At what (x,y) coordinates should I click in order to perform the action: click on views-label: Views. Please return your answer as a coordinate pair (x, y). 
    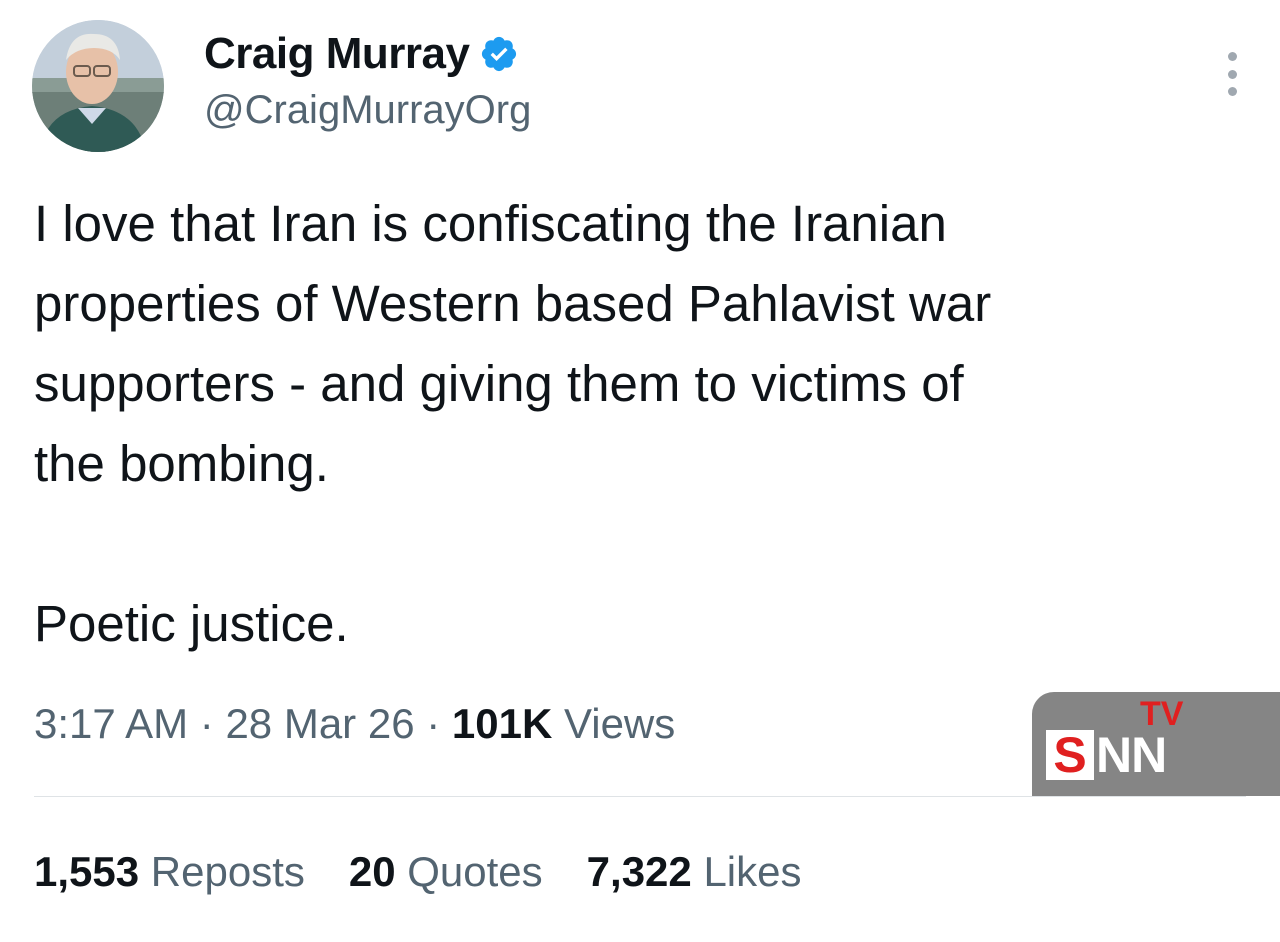
    Looking at the image, I should click on (619, 723).